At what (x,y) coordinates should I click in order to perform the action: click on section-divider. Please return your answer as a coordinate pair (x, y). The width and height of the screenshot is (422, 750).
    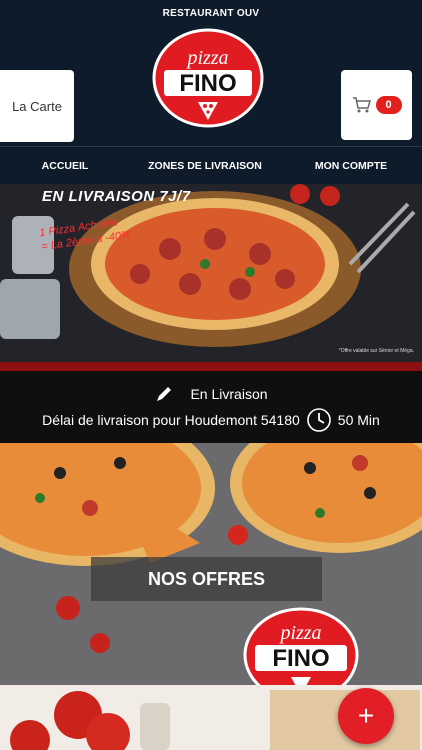
    Looking at the image, I should click on (211, 366).